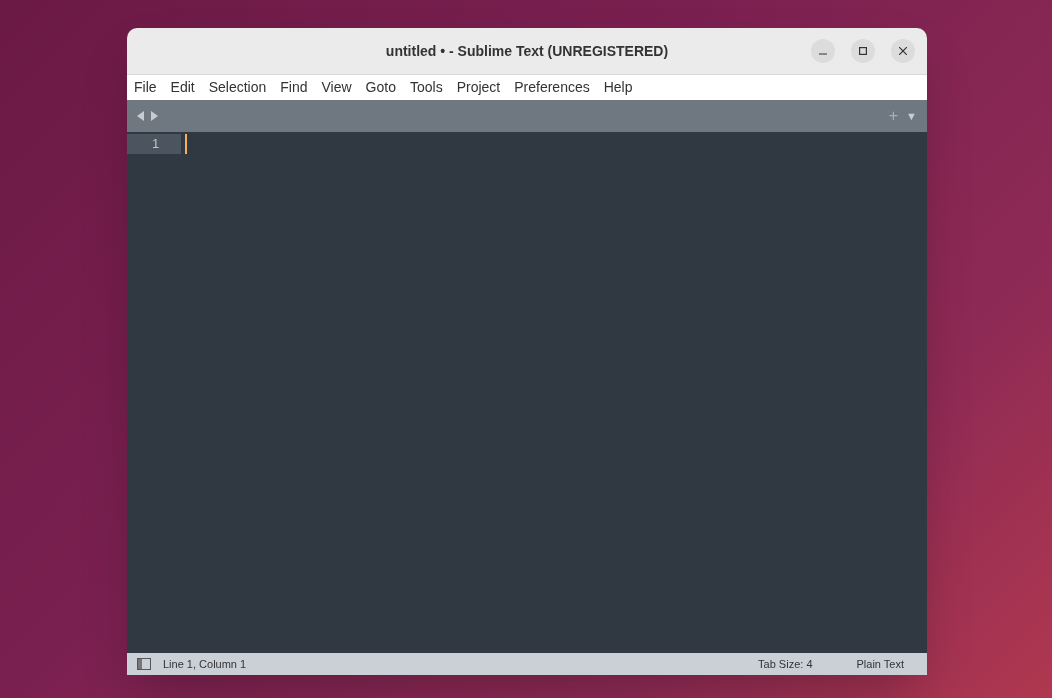 This screenshot has width=1052, height=698. I want to click on minimize-button, so click(823, 51).